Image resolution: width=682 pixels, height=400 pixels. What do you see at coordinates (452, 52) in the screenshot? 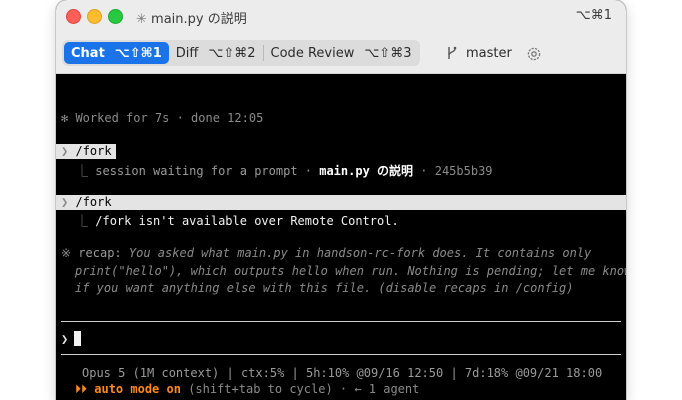
I see `git-branch-icon` at bounding box center [452, 52].